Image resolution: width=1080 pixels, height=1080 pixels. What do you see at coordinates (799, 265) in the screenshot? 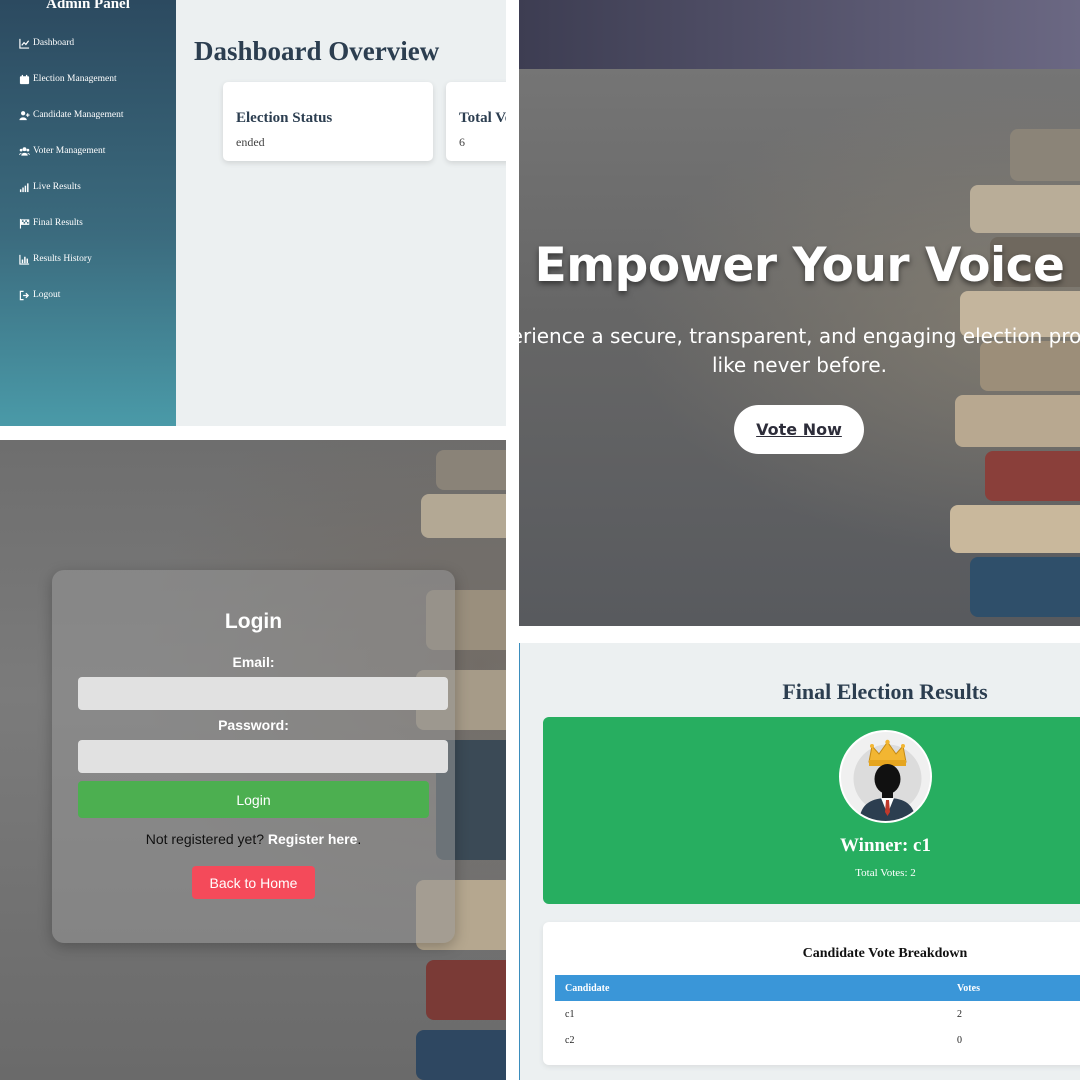
I see `hero-title: Empower Your Voice` at bounding box center [799, 265].